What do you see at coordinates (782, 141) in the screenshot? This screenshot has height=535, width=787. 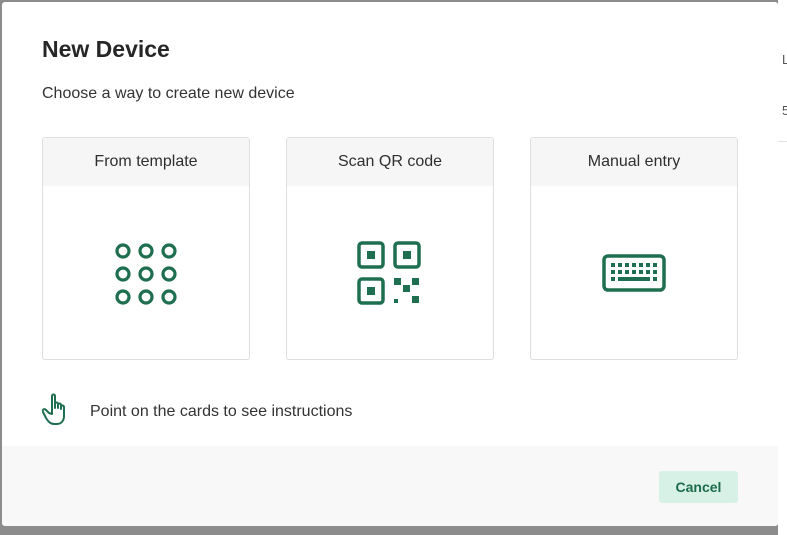 I see `background-divider` at bounding box center [782, 141].